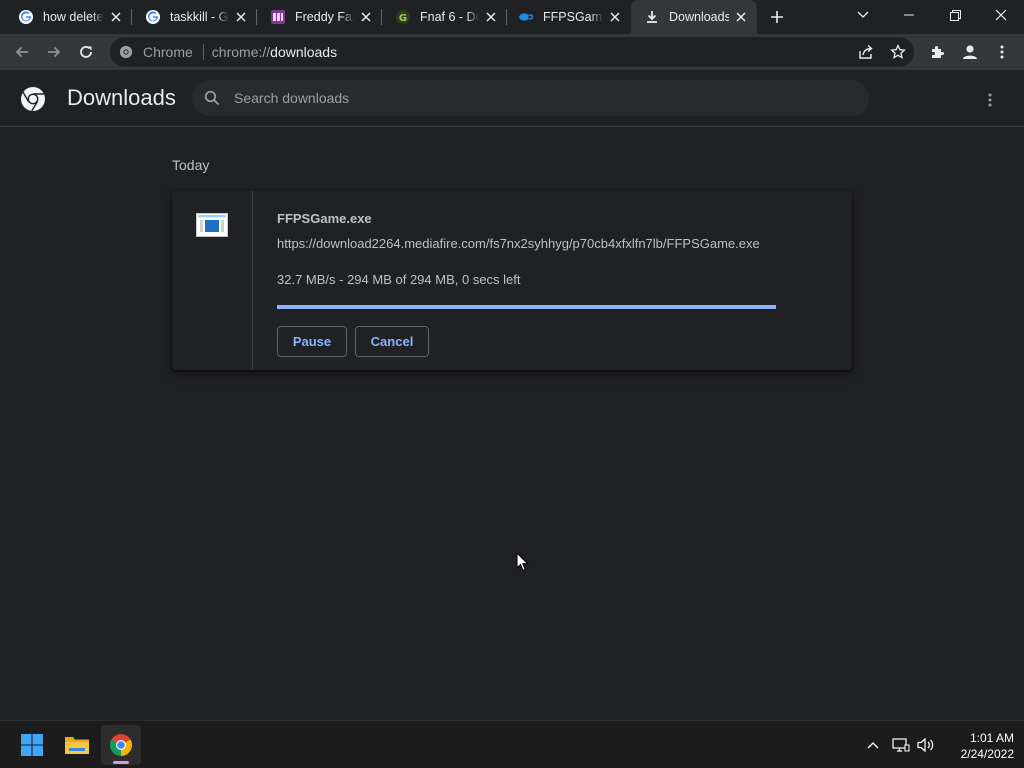 The image size is (1024, 768). I want to click on tab-taskkill: taskkill - Go, so click(194, 17).